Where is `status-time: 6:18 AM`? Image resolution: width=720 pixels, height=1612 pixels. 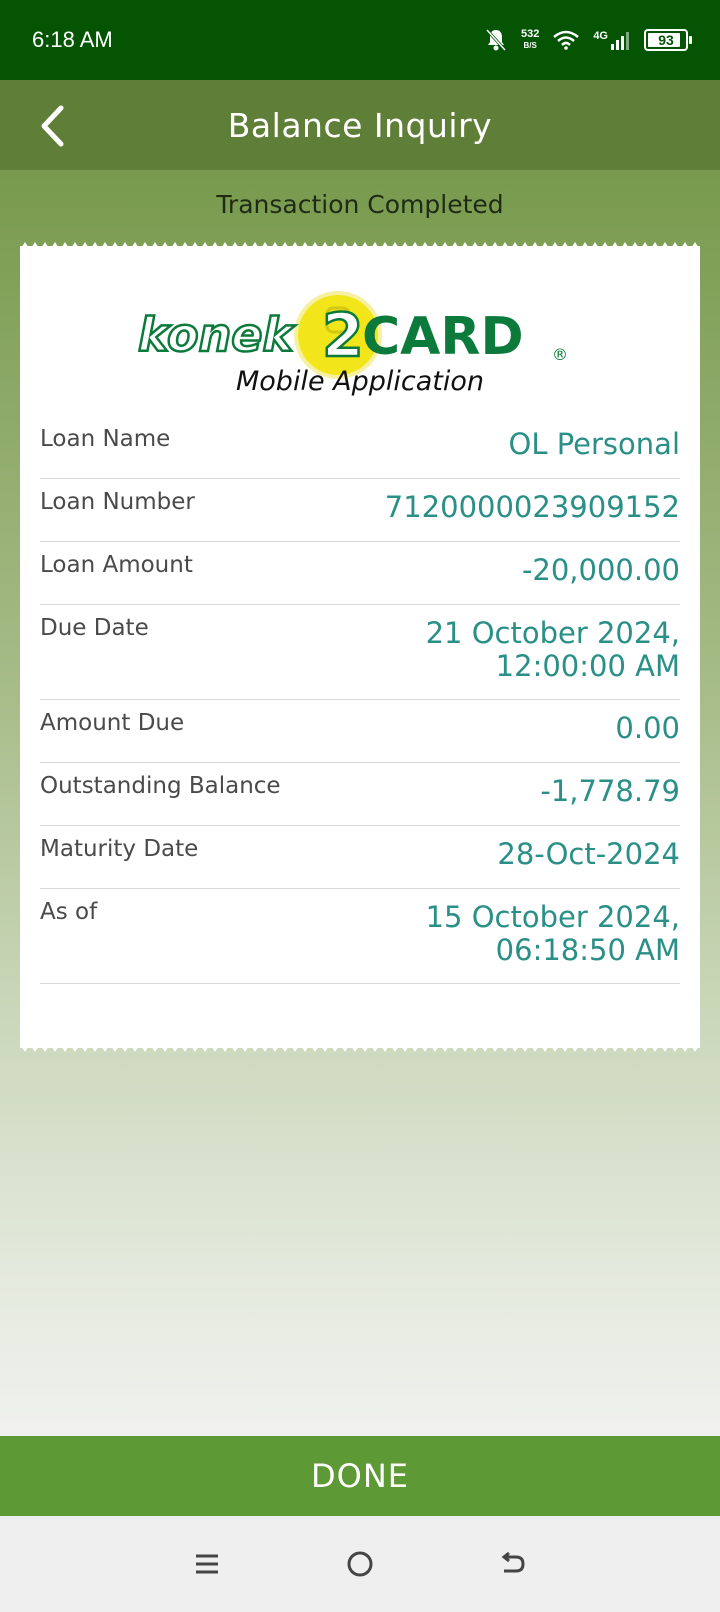 status-time: 6:18 AM is located at coordinates (72, 39).